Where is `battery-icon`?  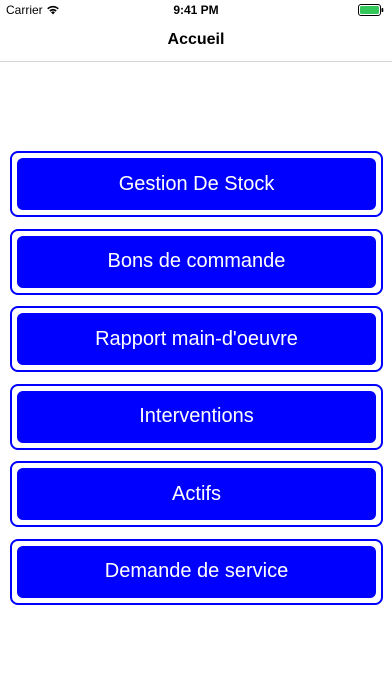
battery-icon is located at coordinates (371, 11).